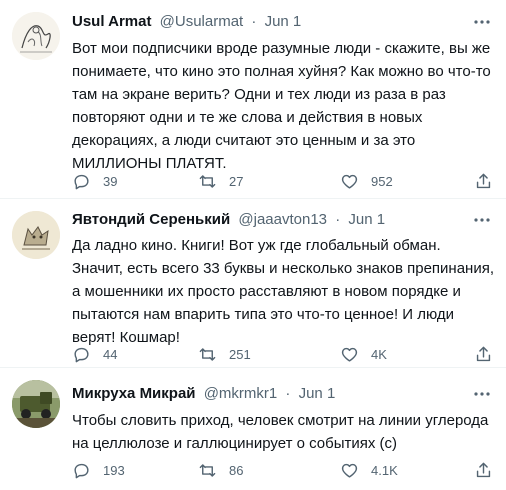  Describe the element at coordinates (110, 354) in the screenshot. I see `reply-count: 44` at that location.